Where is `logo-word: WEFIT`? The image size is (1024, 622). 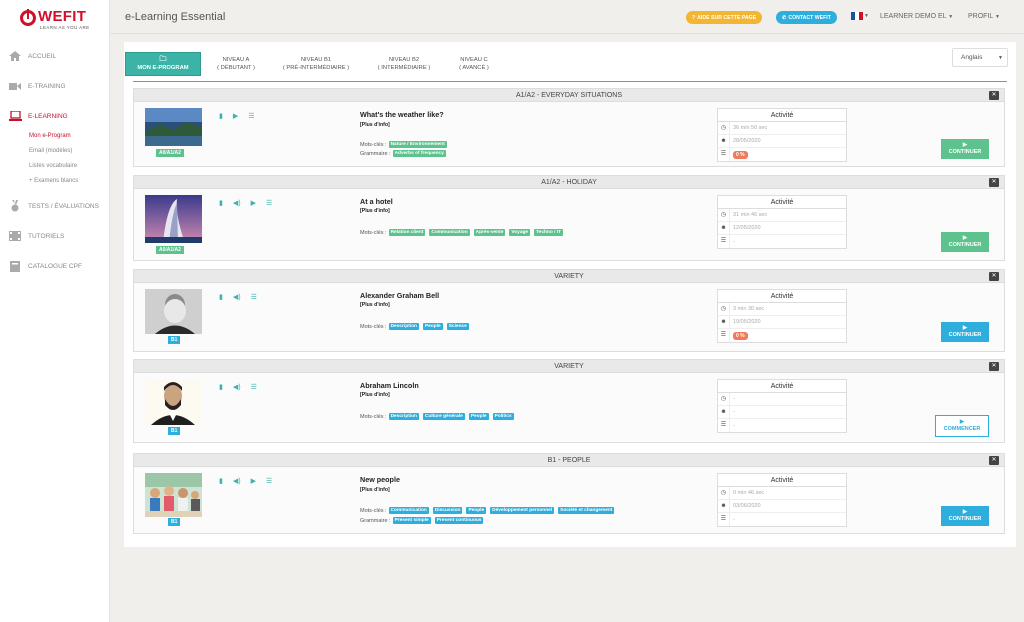
logo-word: WEFIT is located at coordinates (62, 16).